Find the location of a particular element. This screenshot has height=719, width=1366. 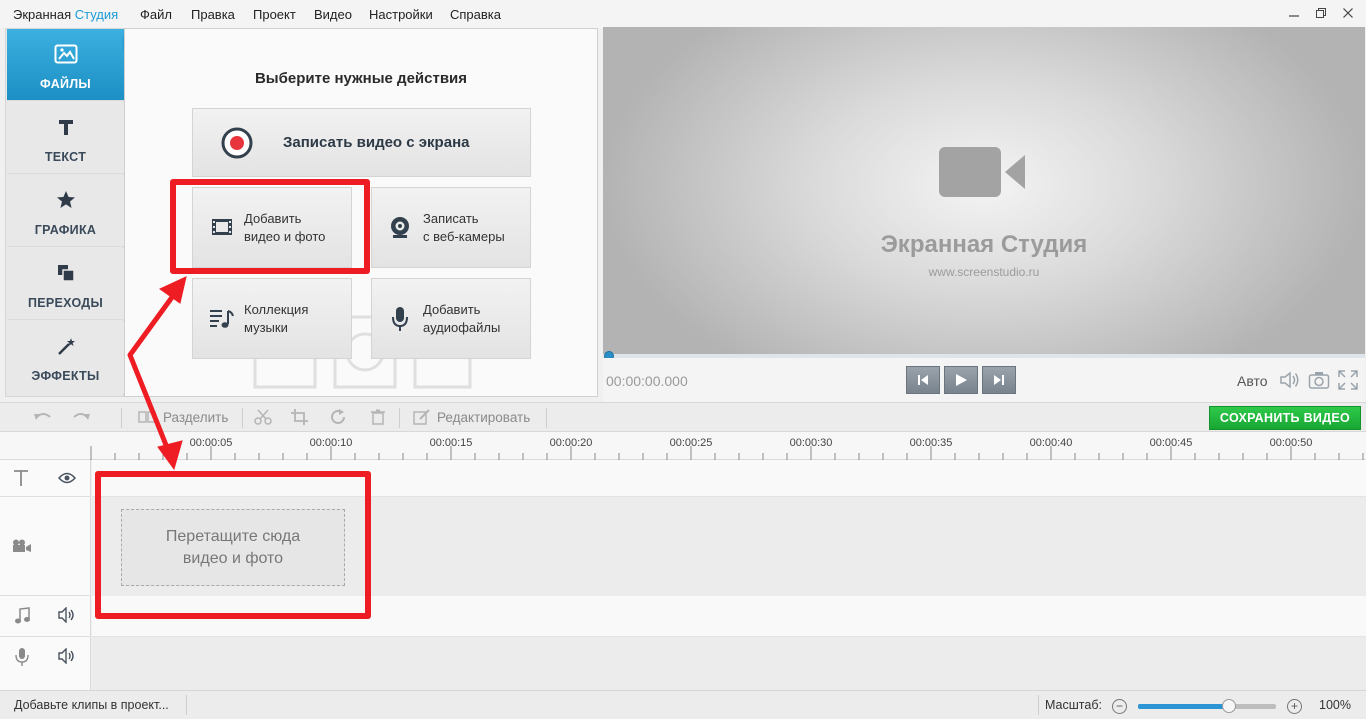

skip-back-icon is located at coordinates (923, 380).